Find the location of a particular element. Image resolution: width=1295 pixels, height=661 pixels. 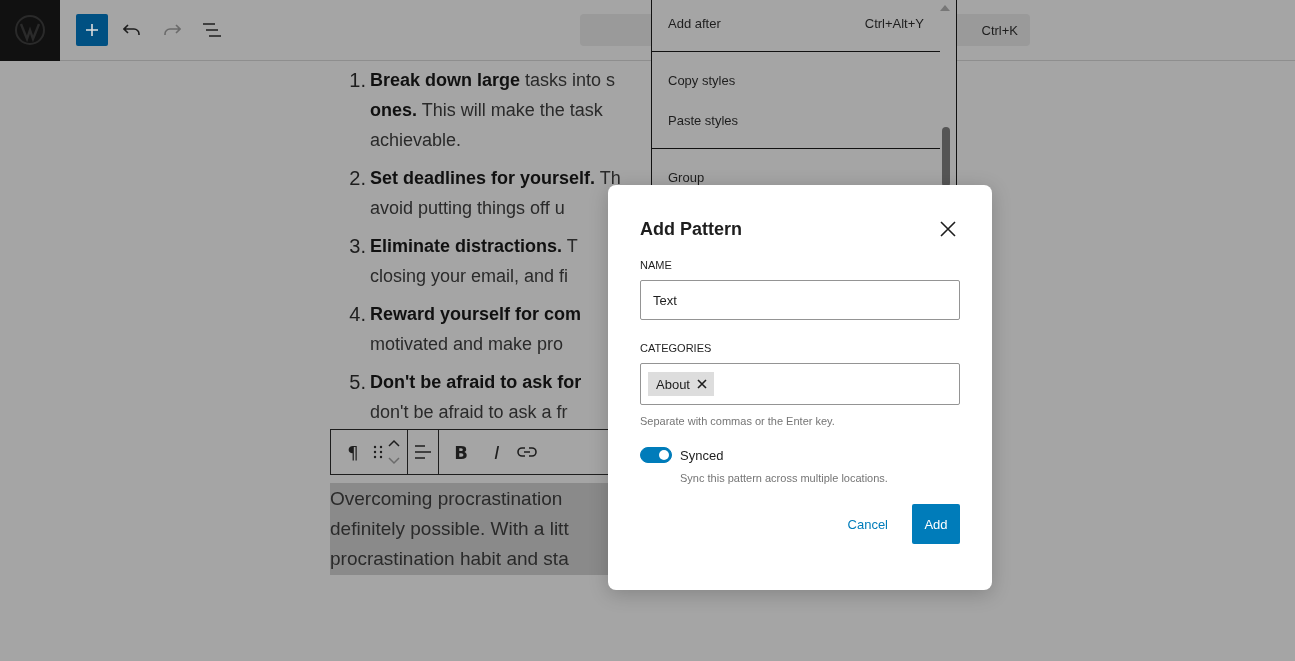

list-item-text: Break down large tasks into s is located at coordinates (493, 80).